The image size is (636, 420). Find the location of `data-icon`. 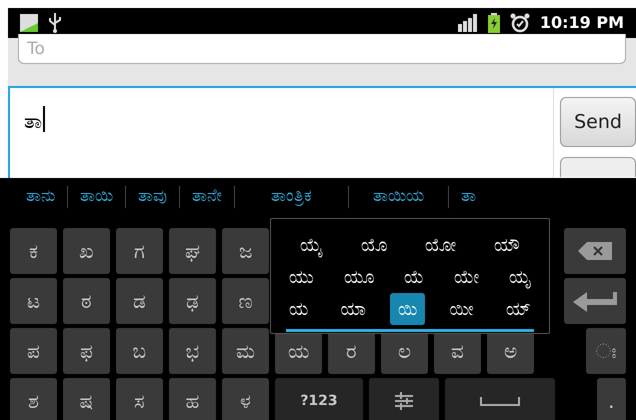

data-icon is located at coordinates (29, 23).